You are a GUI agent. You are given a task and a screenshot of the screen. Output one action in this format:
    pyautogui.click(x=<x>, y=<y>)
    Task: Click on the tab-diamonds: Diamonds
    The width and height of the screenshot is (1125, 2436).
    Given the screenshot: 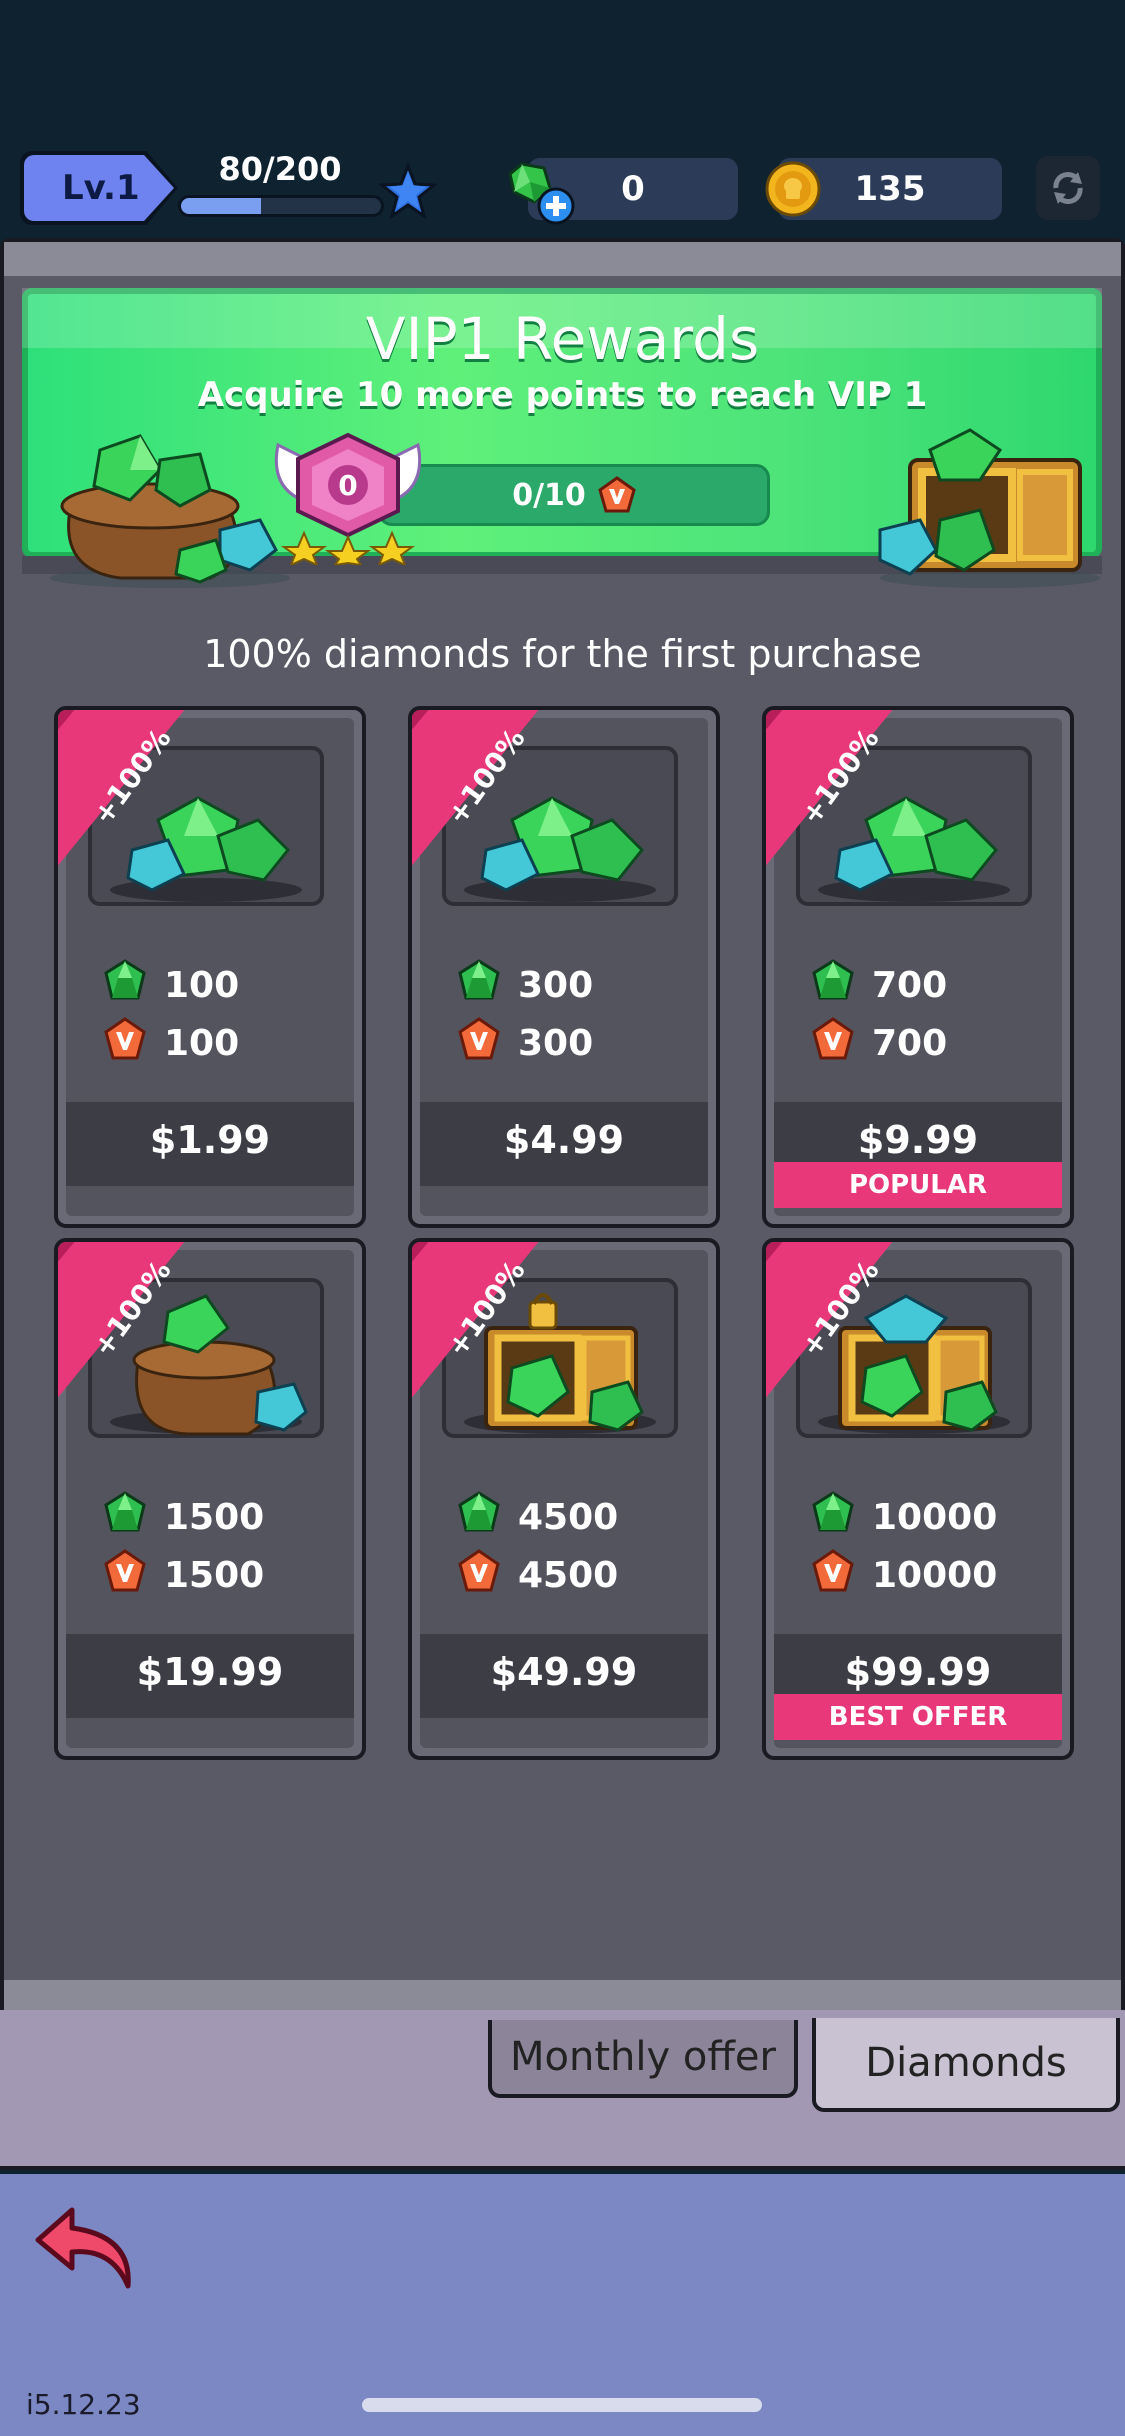 What is the action you would take?
    pyautogui.click(x=966, y=2065)
    